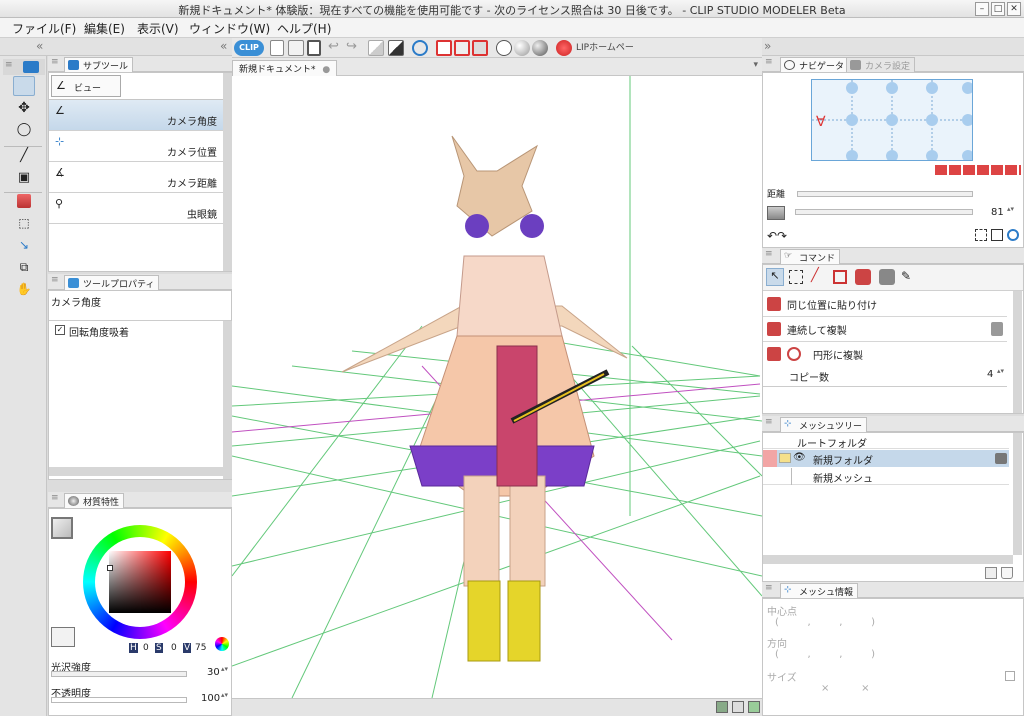  What do you see at coordinates (99, 64) in the screenshot?
I see `tab-subtool: サブツール` at bounding box center [99, 64].